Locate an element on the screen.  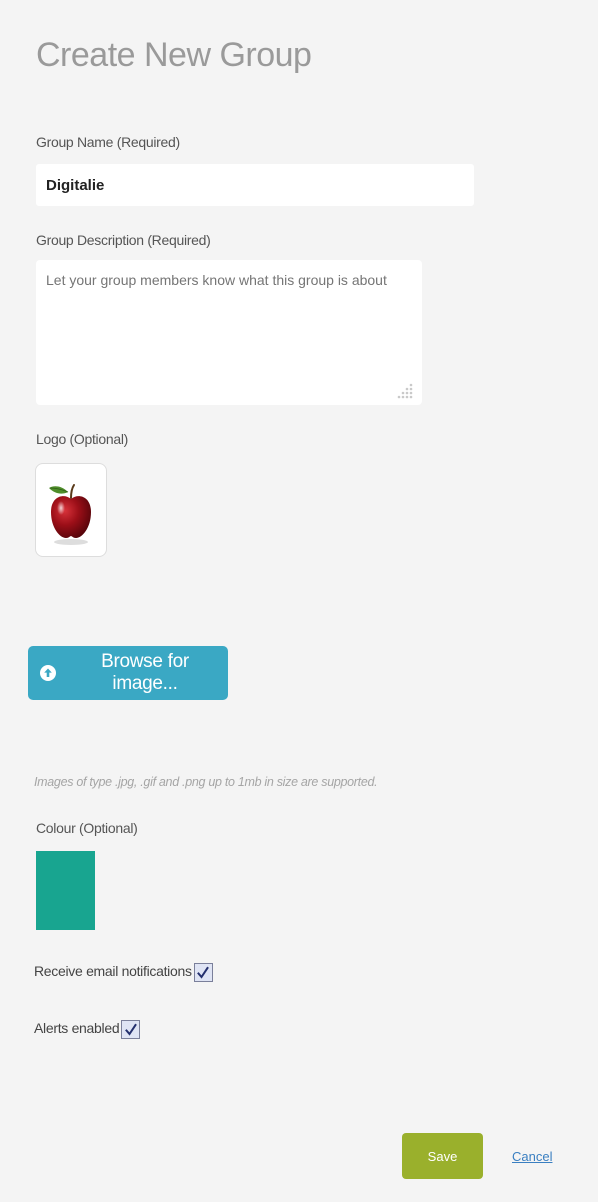
cancel-link: Cancel is located at coordinates (532, 1156).